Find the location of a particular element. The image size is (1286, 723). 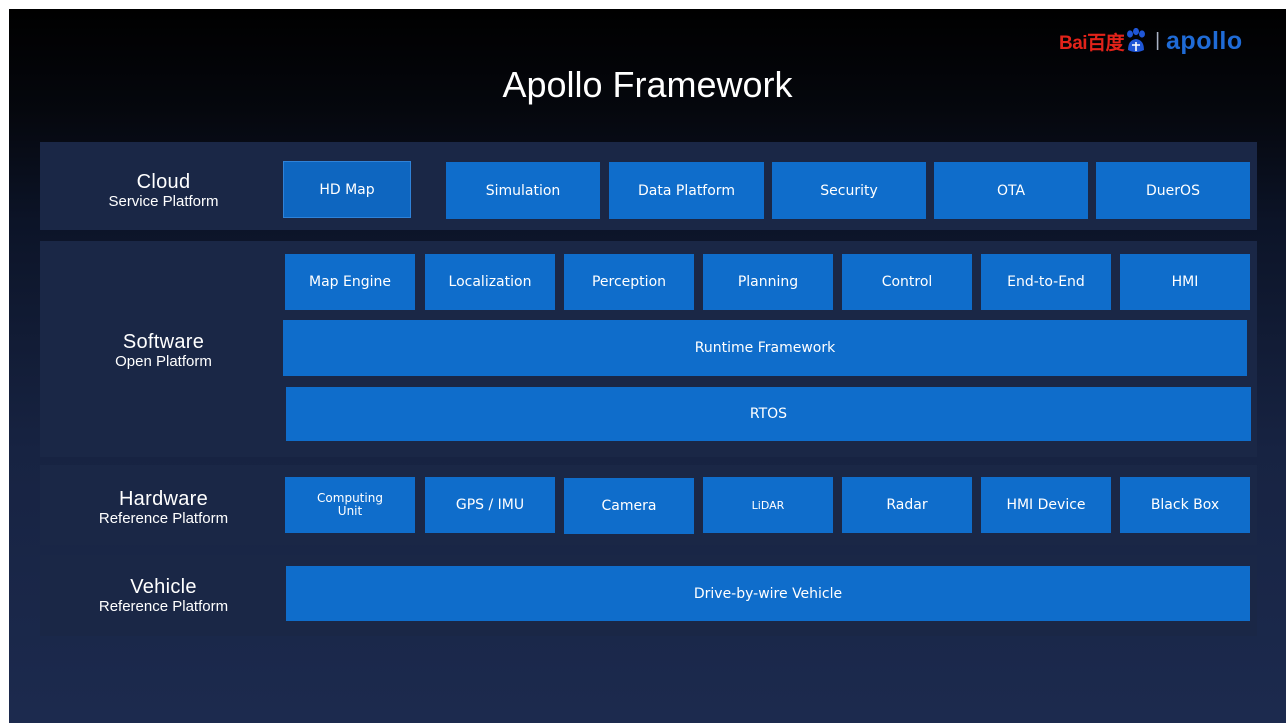

cloud-layer-label: Cloud Service Platform is located at coordinates (163, 191).